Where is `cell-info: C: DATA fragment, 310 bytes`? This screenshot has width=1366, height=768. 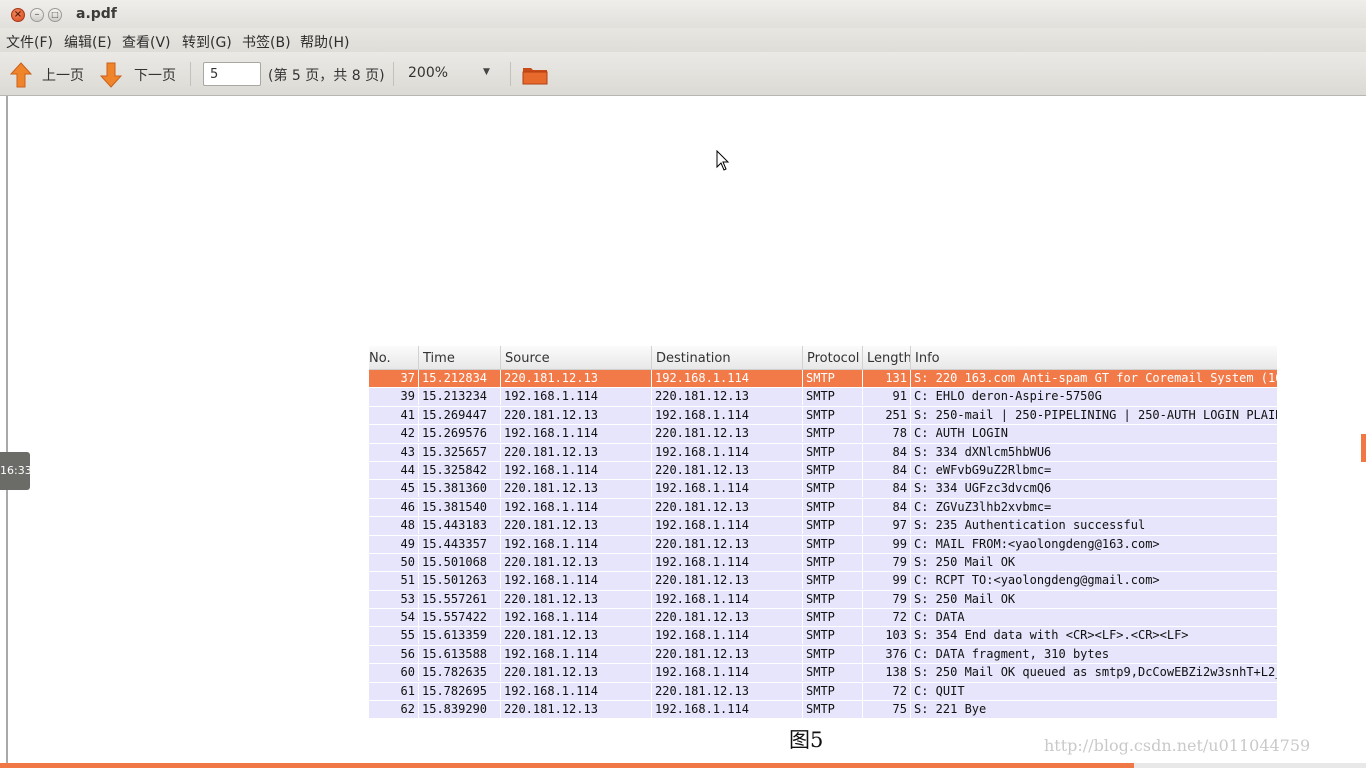
cell-info: C: DATA fragment, 310 bytes is located at coordinates (1012, 653).